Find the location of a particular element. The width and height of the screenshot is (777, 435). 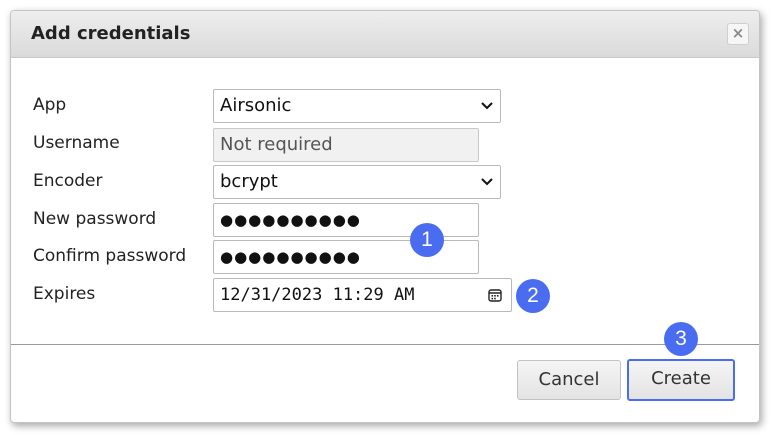

calendar-icon is located at coordinates (495, 295).